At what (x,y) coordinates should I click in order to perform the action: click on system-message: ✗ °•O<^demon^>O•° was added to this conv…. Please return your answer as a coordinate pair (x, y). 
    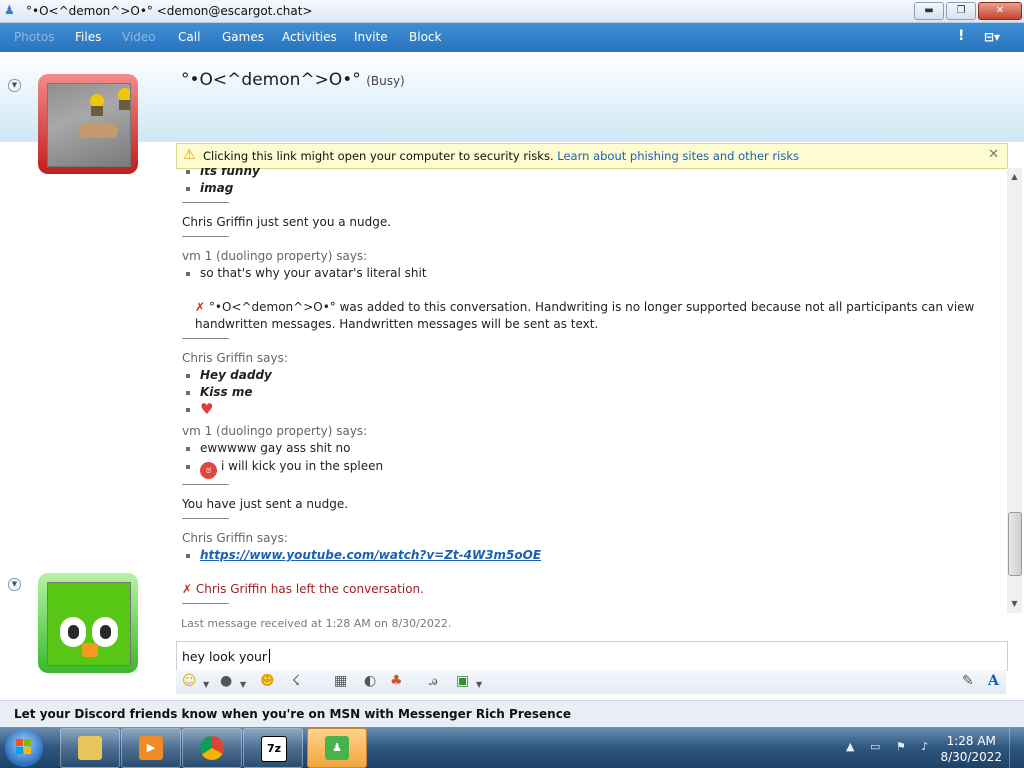
    Looking at the image, I should click on (584, 307).